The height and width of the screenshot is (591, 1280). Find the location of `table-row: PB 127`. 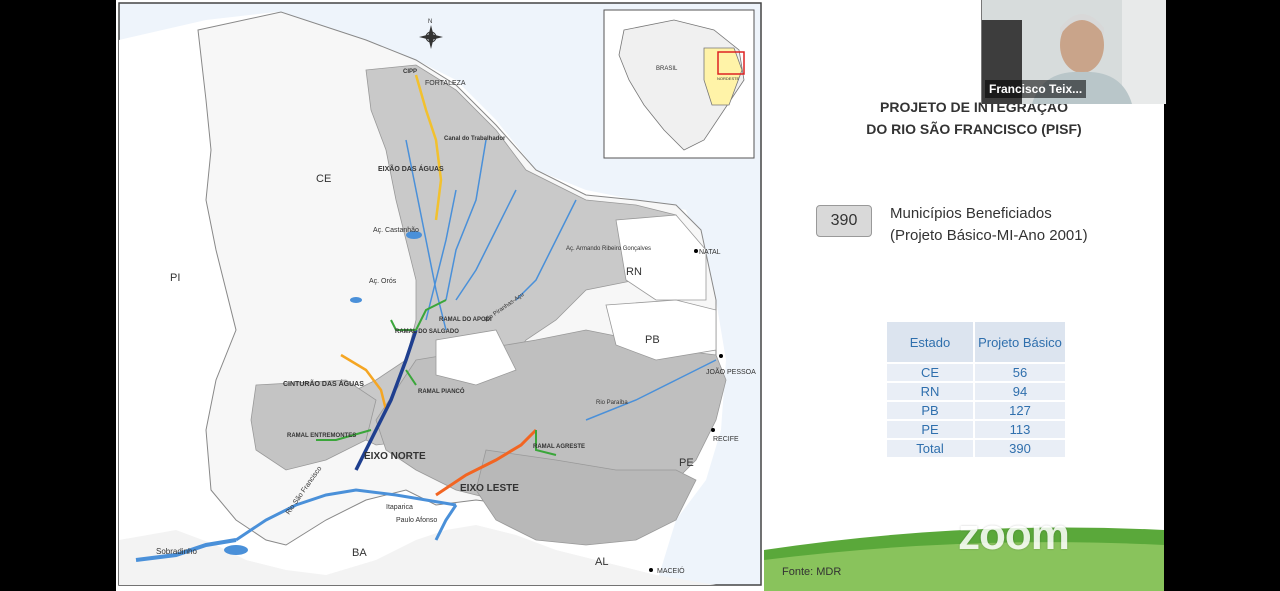

table-row: PB 127 is located at coordinates (976, 410).